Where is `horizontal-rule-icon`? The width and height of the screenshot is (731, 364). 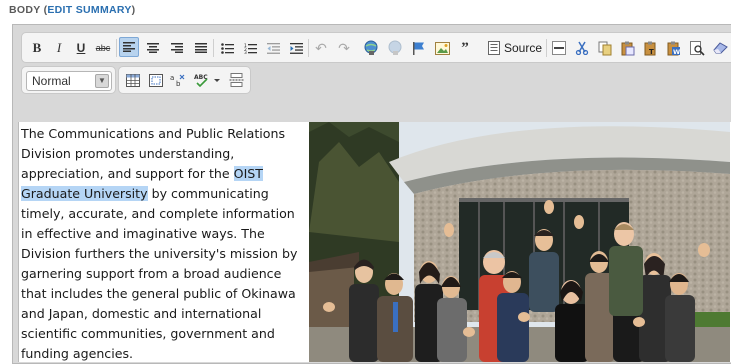 horizontal-rule-icon is located at coordinates (559, 48).